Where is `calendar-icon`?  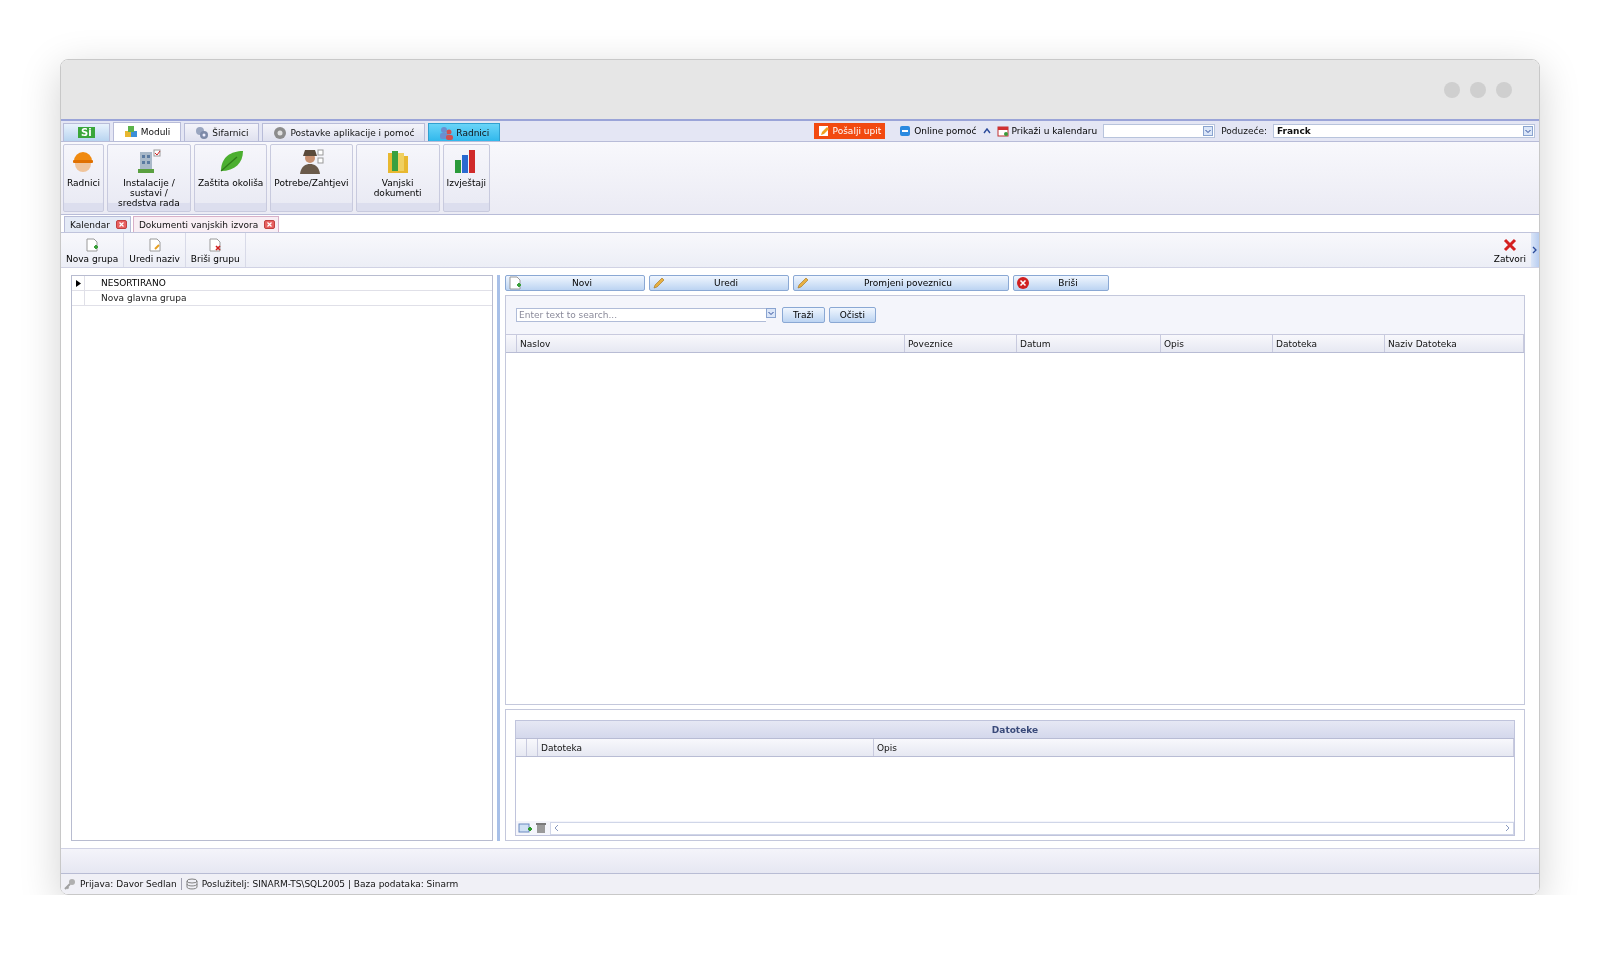 calendar-icon is located at coordinates (1002, 131).